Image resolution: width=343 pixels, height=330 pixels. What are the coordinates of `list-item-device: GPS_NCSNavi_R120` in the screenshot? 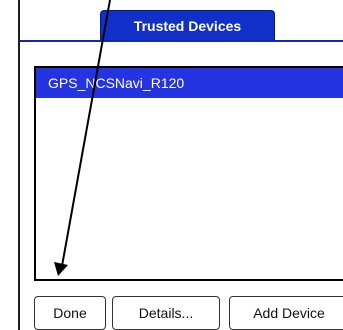 It's located at (189, 83).